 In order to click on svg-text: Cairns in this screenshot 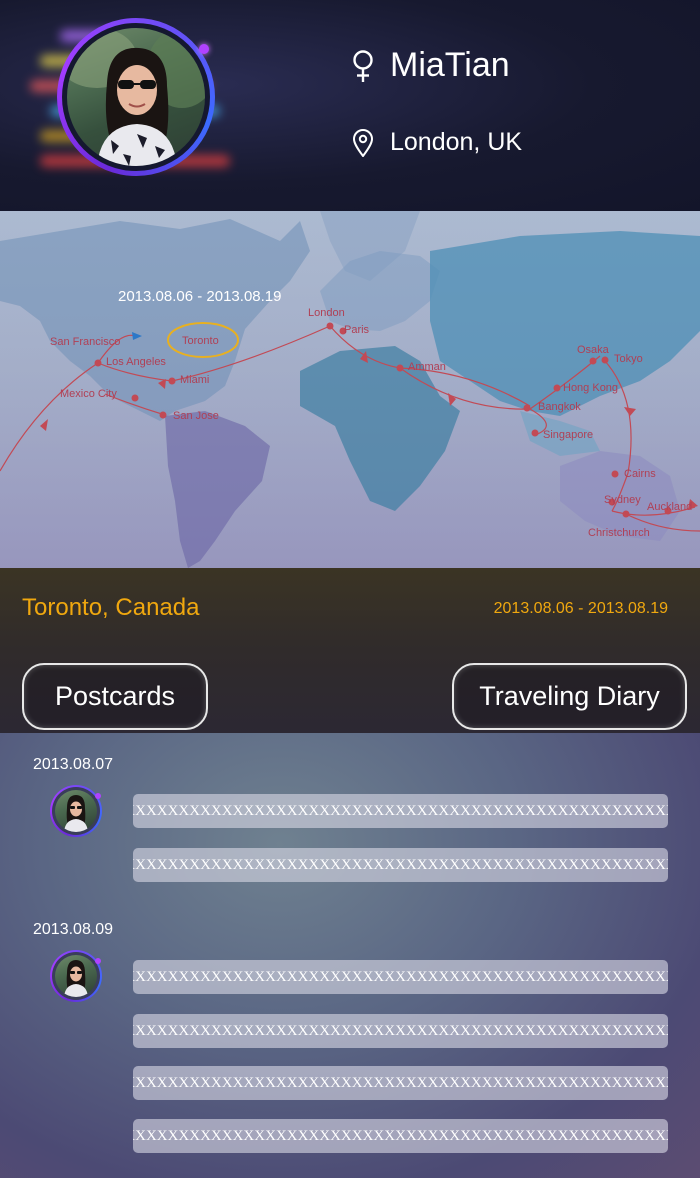, I will do `click(640, 474)`.